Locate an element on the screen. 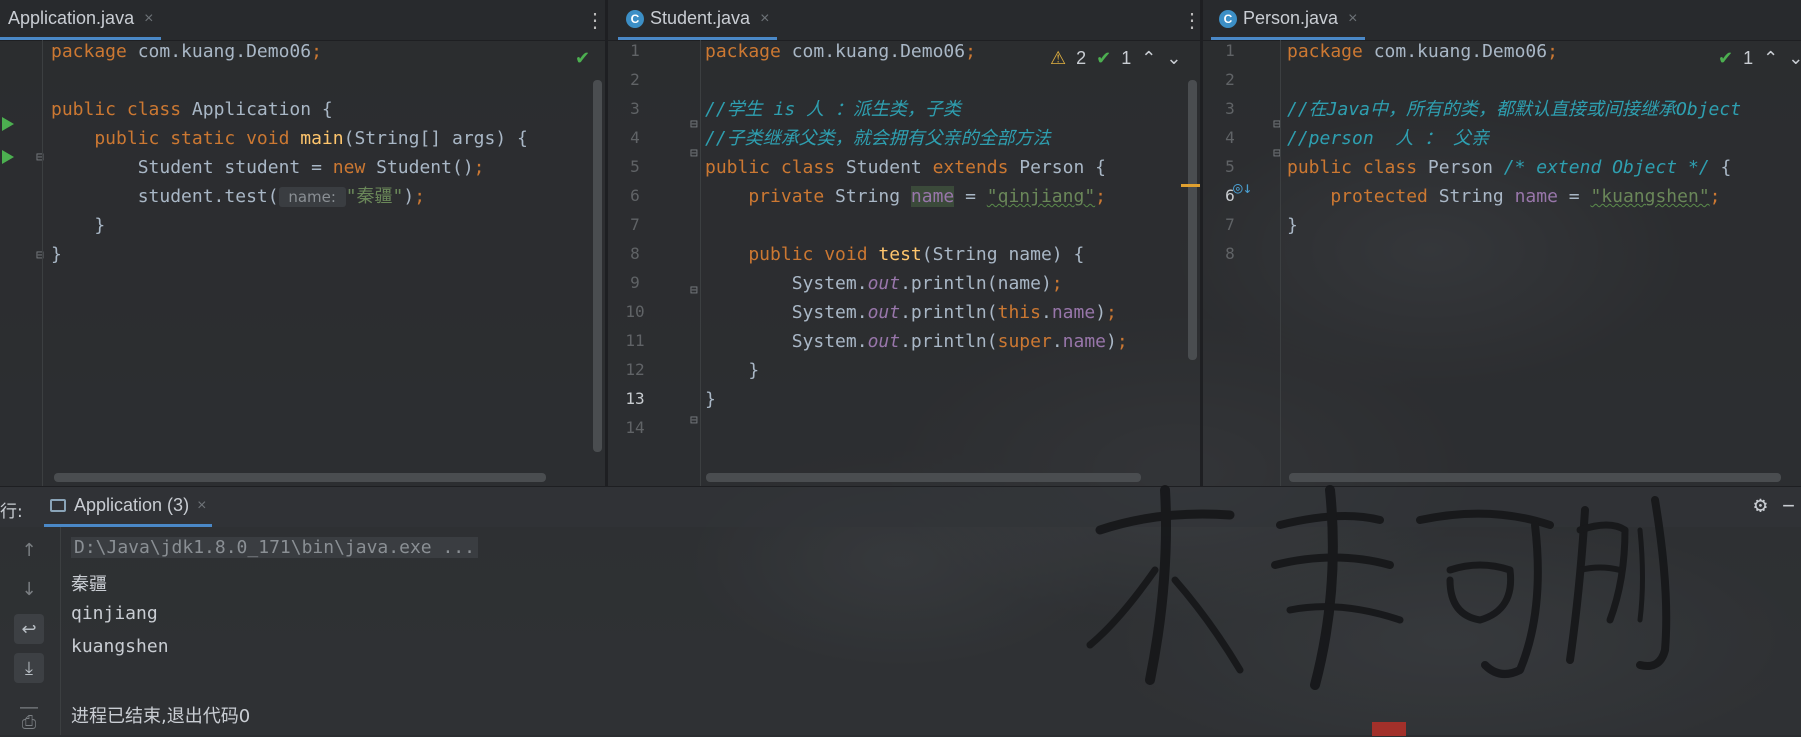 The image size is (1801, 737). implemented-down-icon: ◎↓ is located at coordinates (1242, 187).